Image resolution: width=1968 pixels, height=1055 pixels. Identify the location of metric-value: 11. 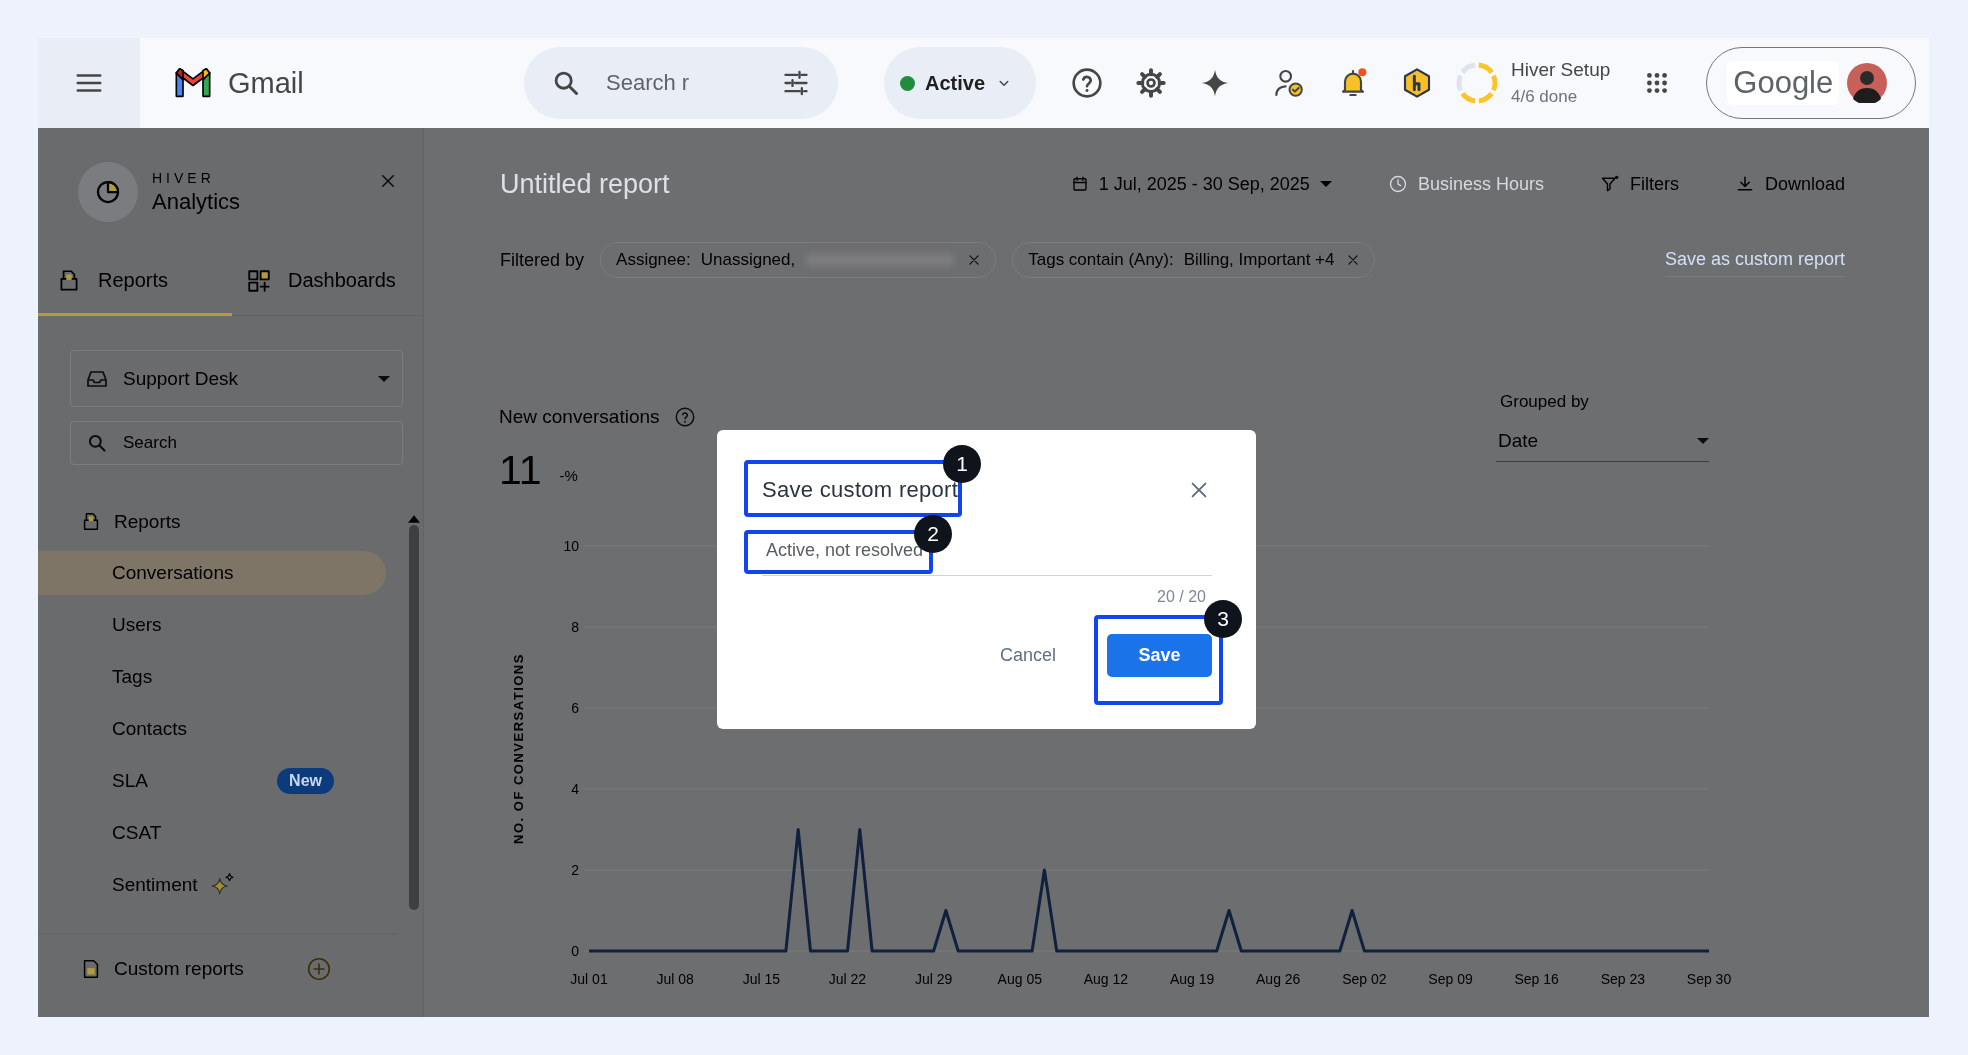
(520, 470).